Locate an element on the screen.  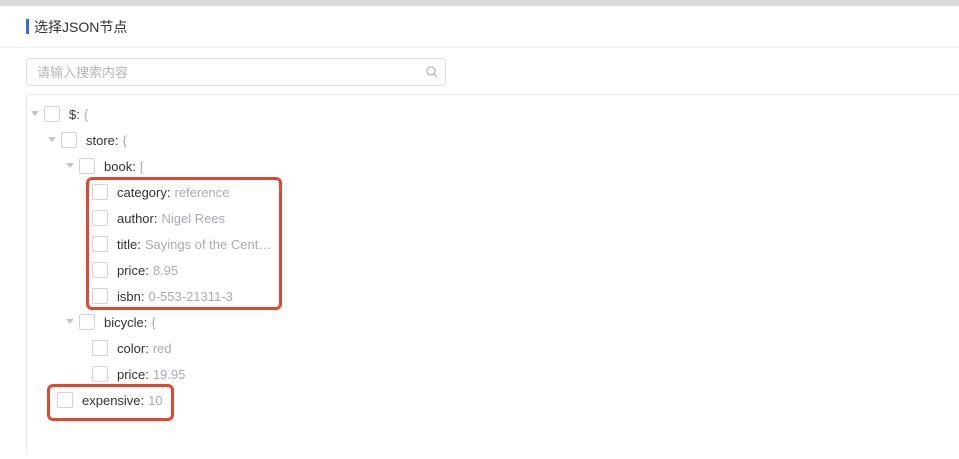
tree-node-bicycle: bicycle: { is located at coordinates (110, 322).